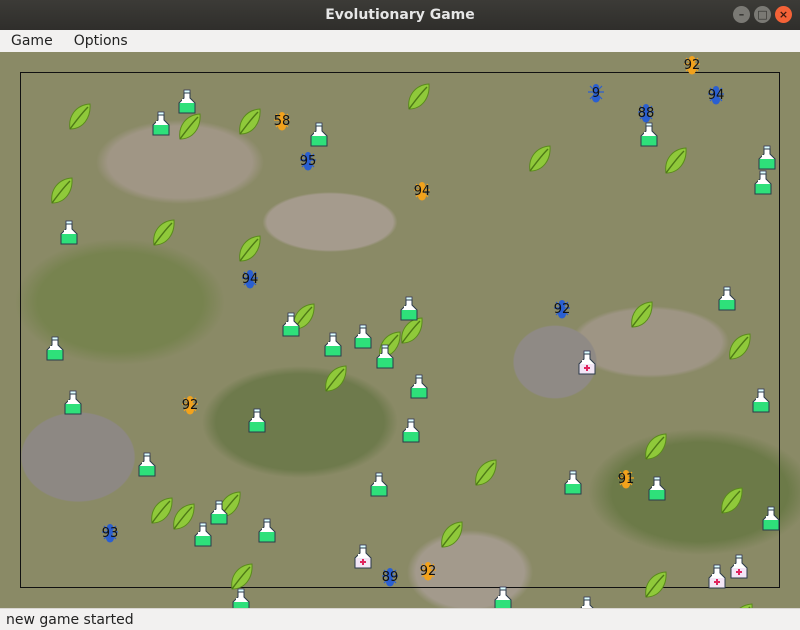 This screenshot has height=630, width=800. I want to click on menu-game: Game, so click(31, 41).